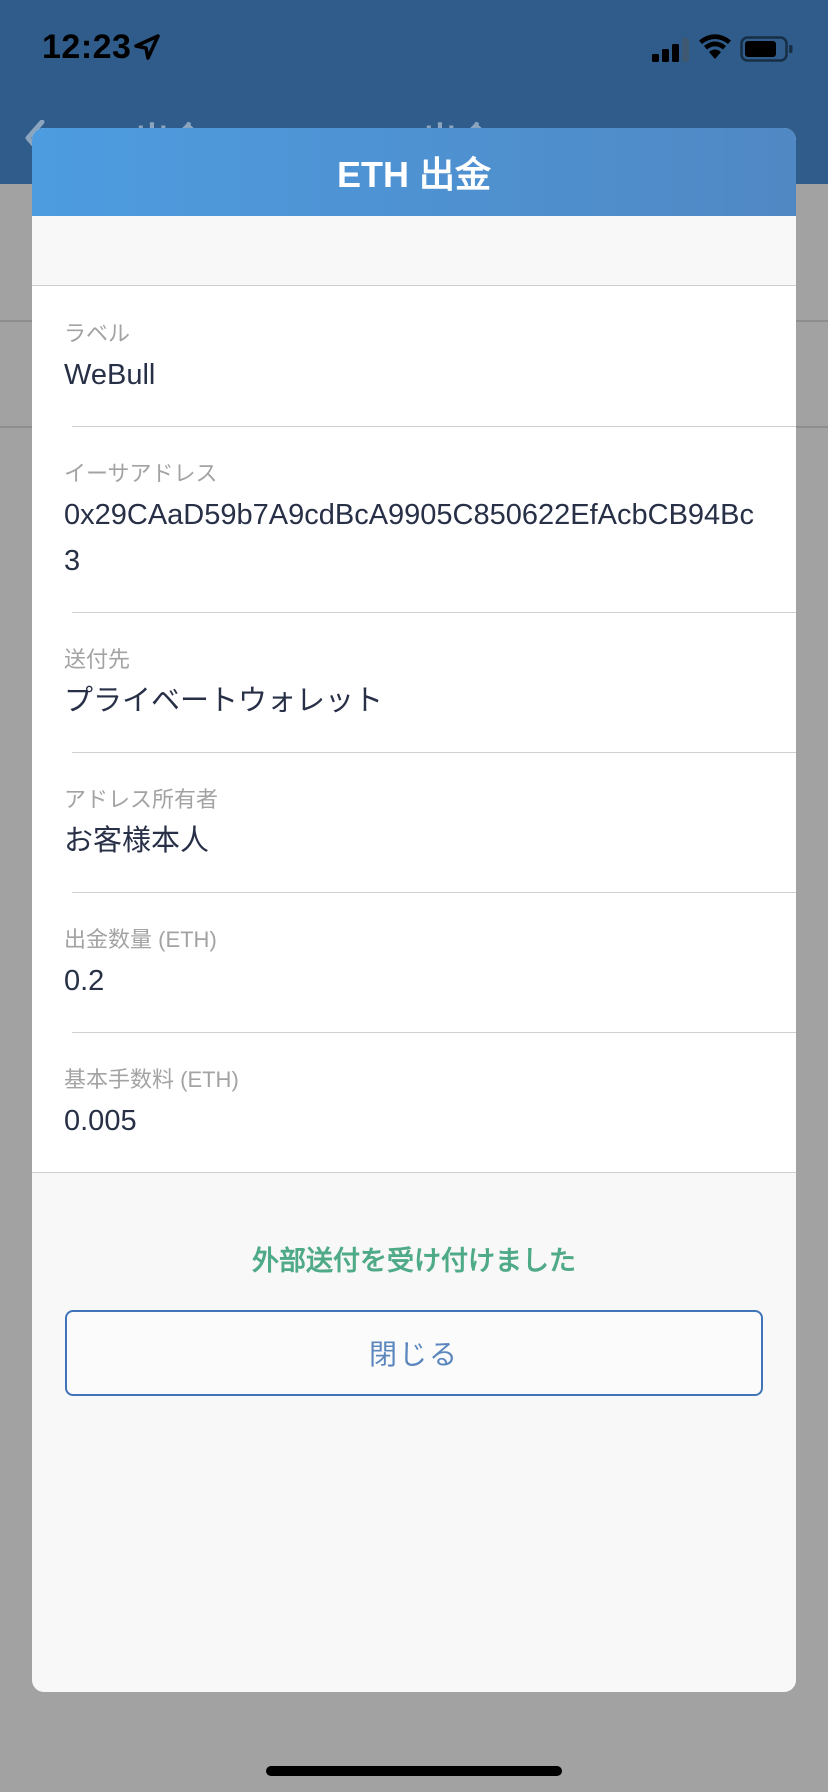  I want to click on cellular-signal-icon, so click(670, 50).